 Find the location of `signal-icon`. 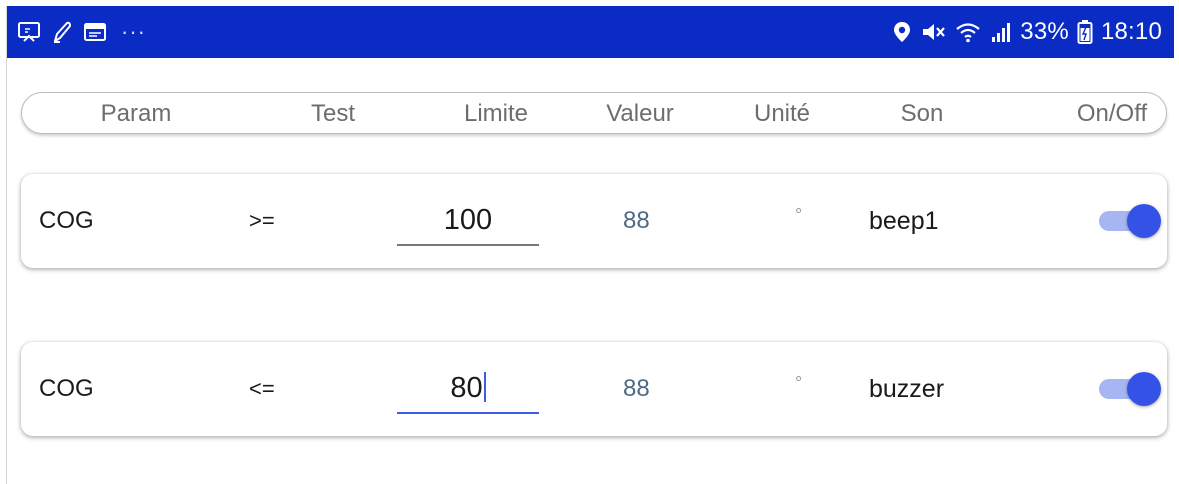

signal-icon is located at coordinates (1001, 32).